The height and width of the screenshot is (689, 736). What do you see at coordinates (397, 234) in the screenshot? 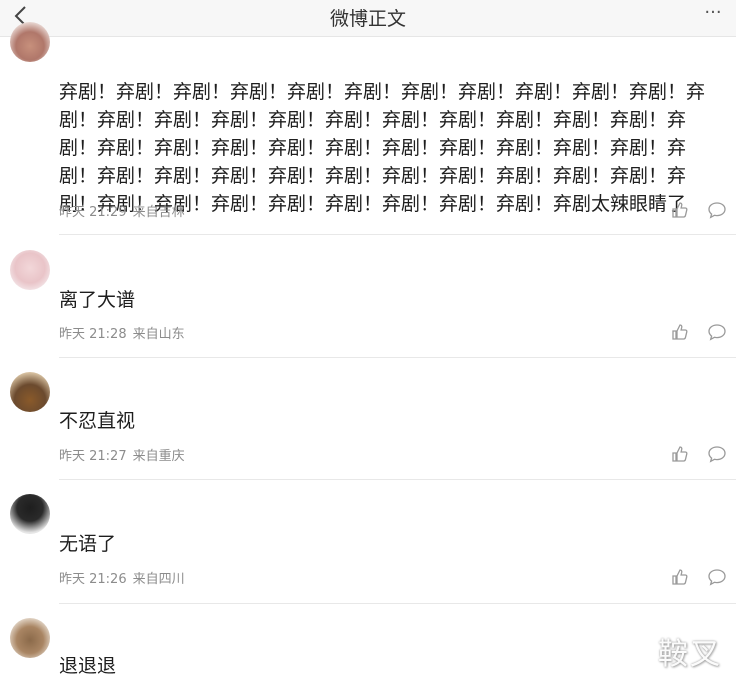
I see `divider` at bounding box center [397, 234].